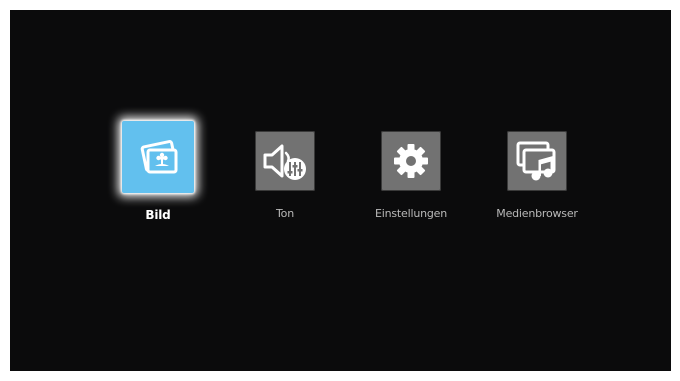 The width and height of the screenshot is (680, 381). I want to click on menu-label-medienbrowser: Medienbrowser, so click(537, 213).